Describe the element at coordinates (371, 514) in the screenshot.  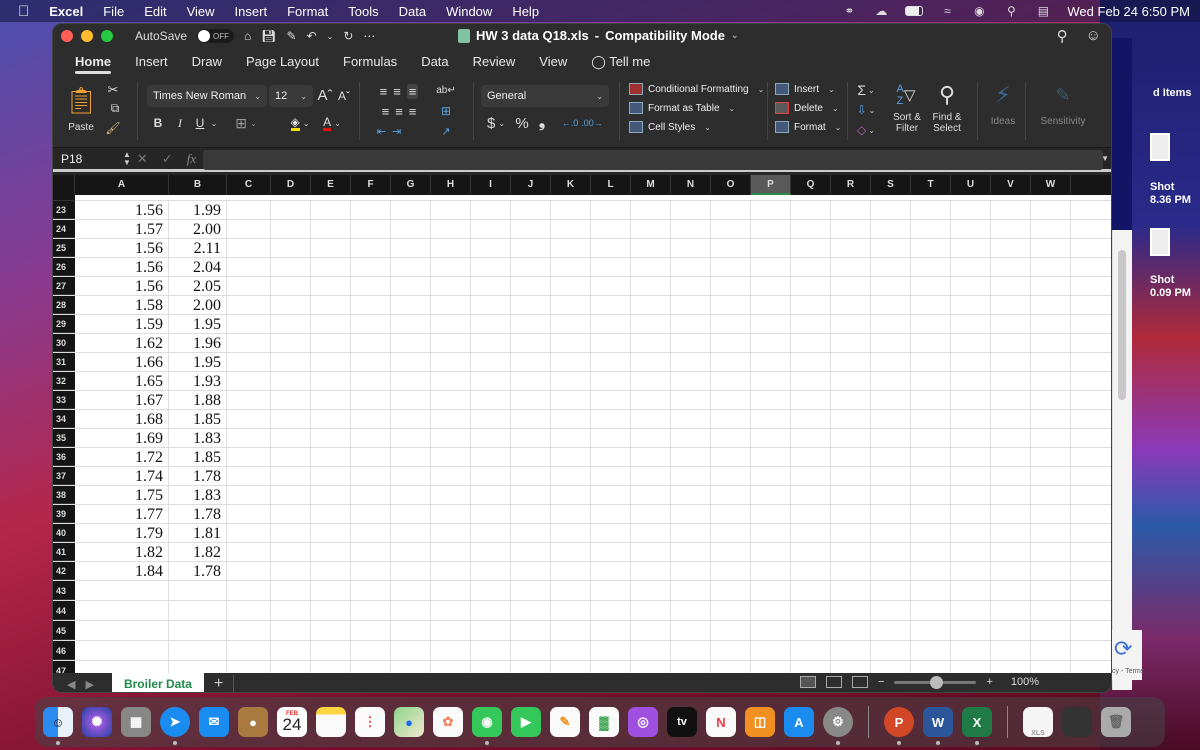
I see `cell-f39` at that location.